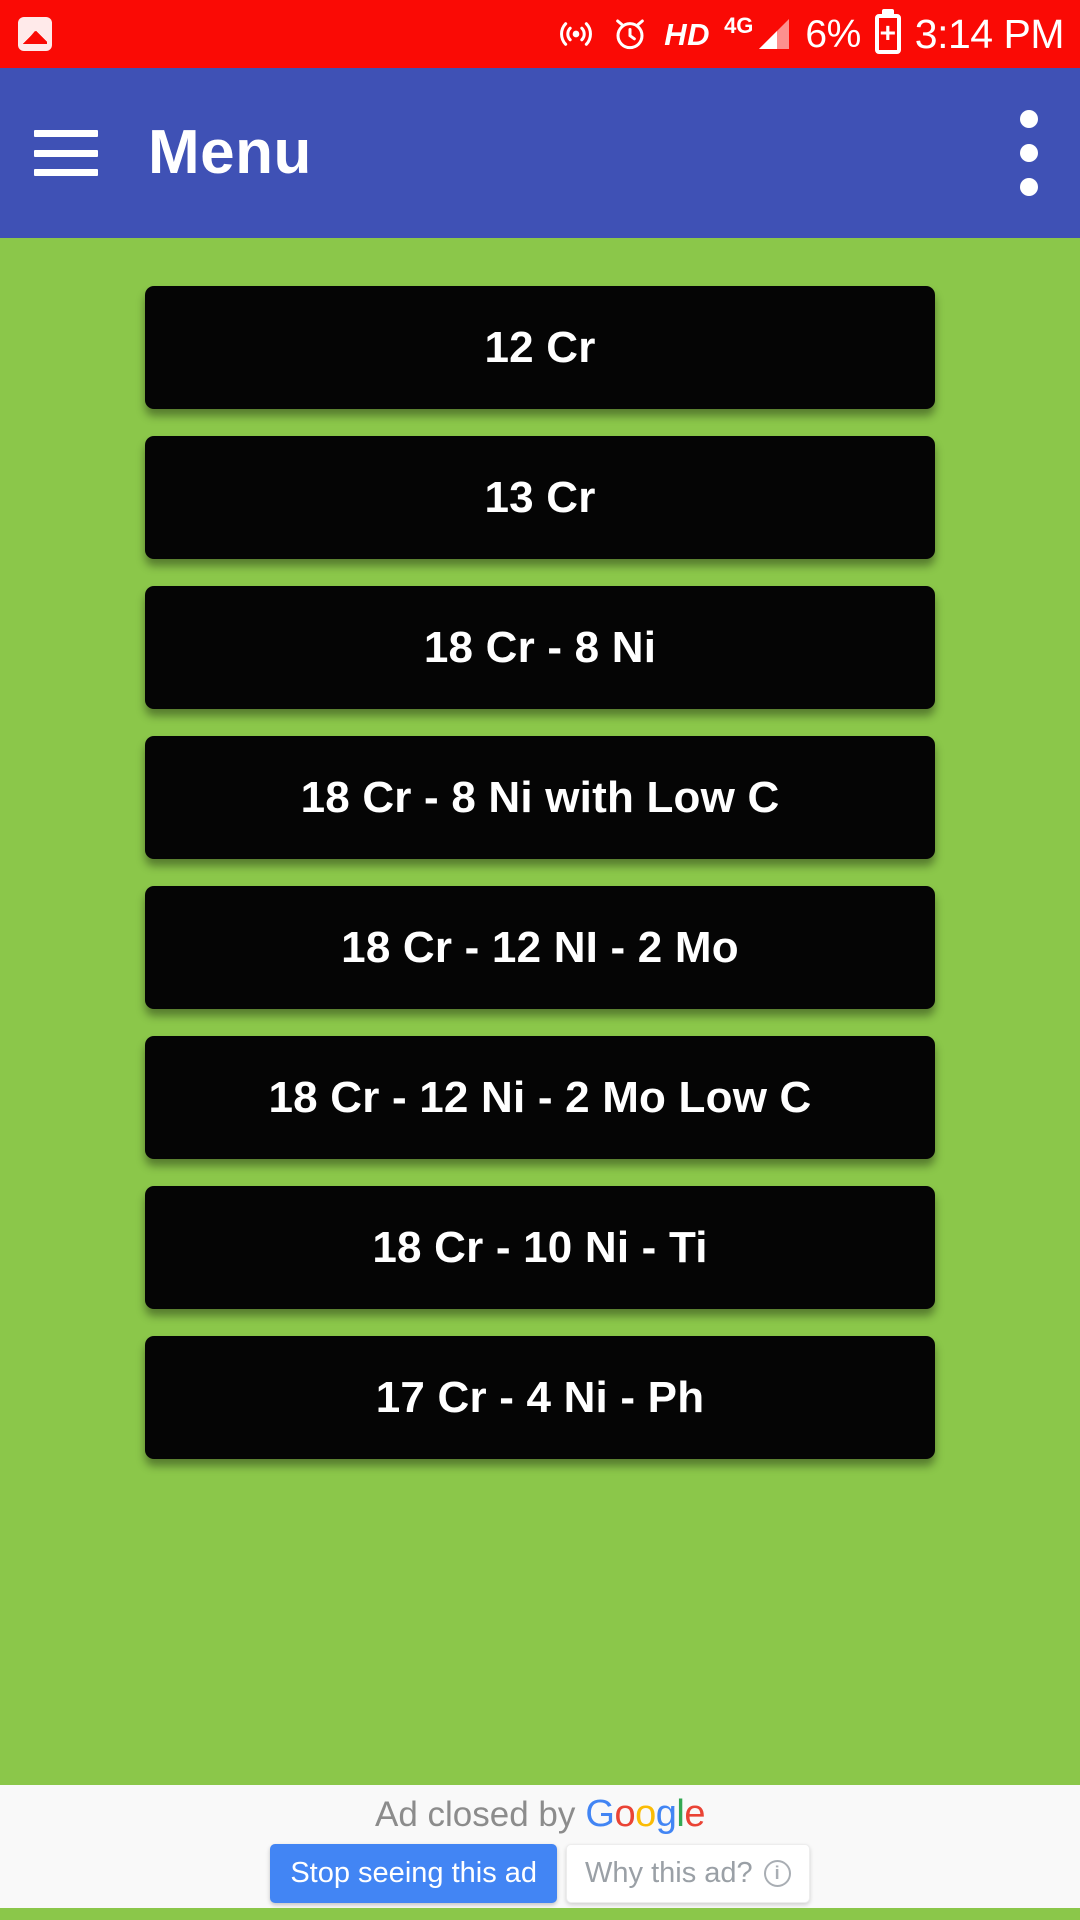  Describe the element at coordinates (777, 1873) in the screenshot. I see `info-icon: i` at that location.